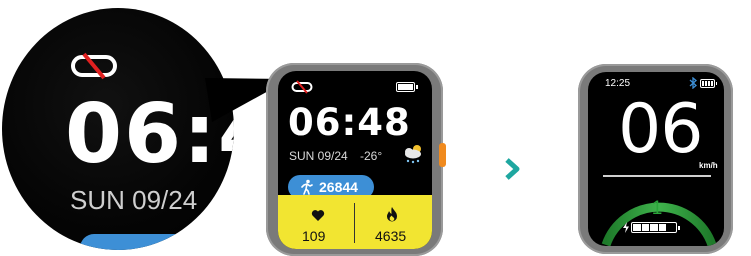 The image size is (751, 256). I want to click on weather-snow-cloud-icon, so click(413, 154).